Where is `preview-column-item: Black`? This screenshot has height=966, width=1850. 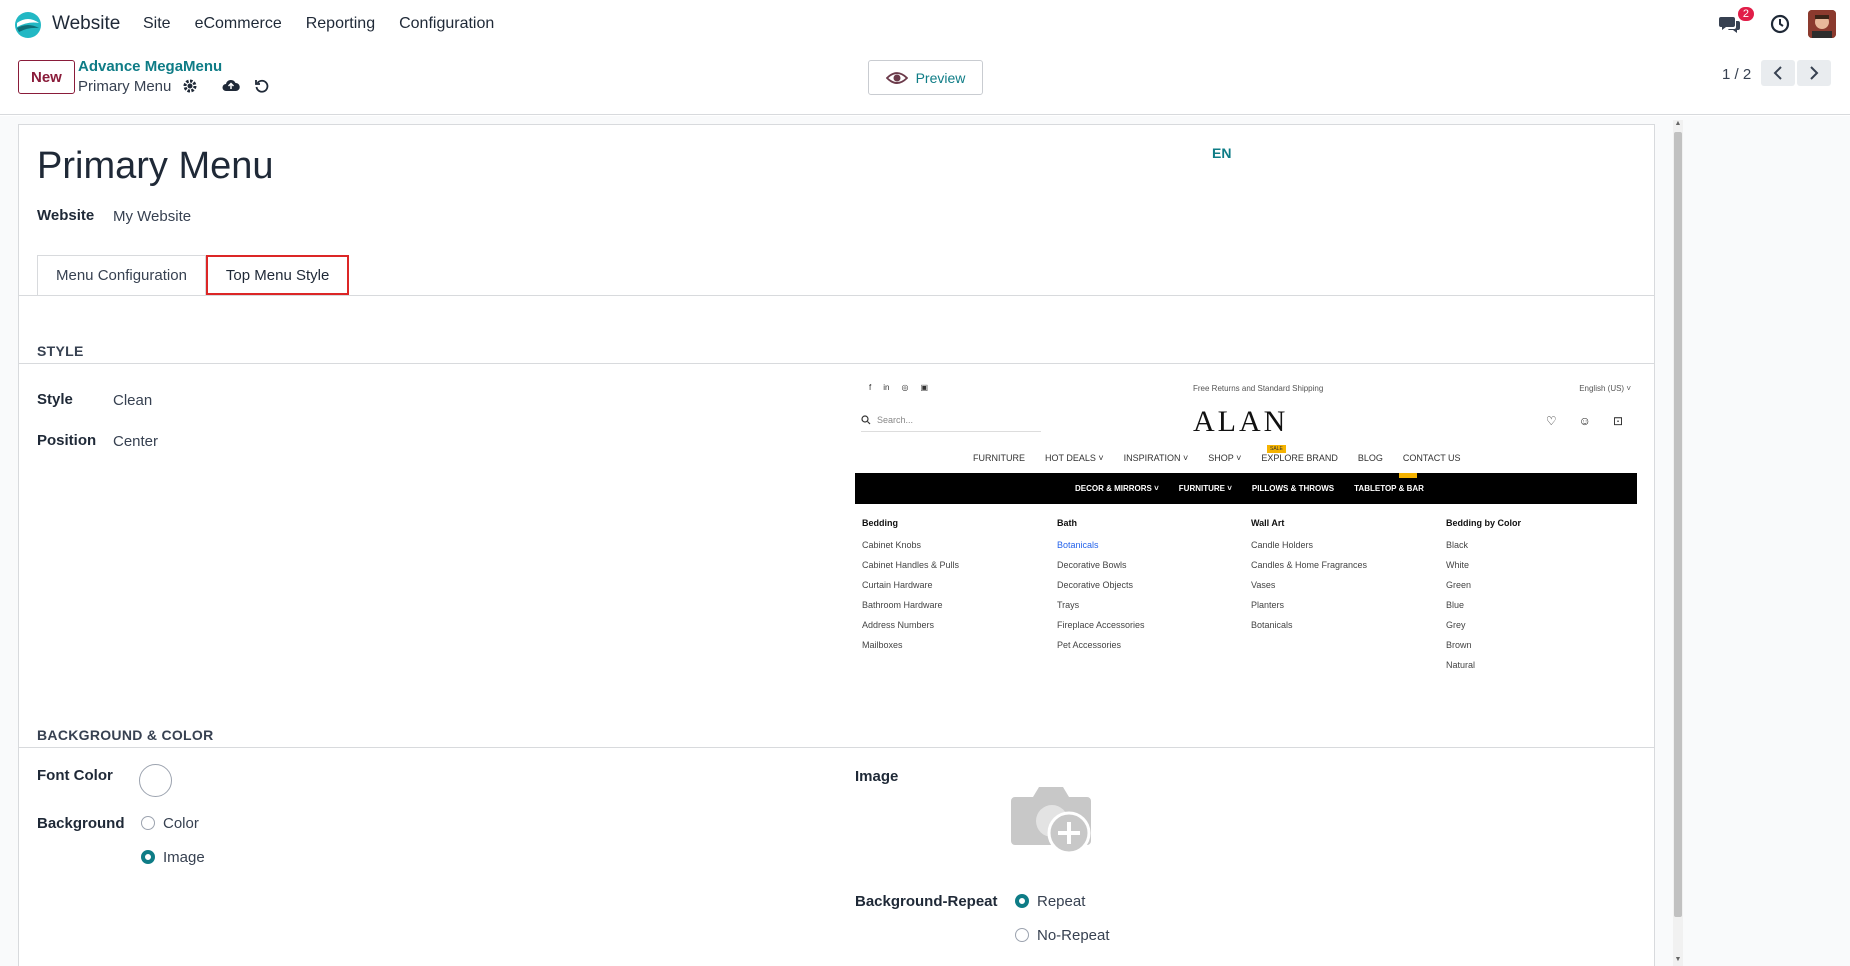
preview-column-item: Black is located at coordinates (1457, 545).